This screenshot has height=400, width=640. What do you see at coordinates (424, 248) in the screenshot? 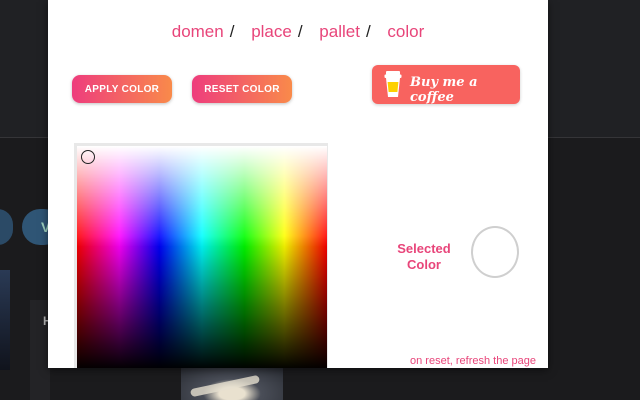
I see `selected-color-label-line1: Selected` at bounding box center [424, 248].